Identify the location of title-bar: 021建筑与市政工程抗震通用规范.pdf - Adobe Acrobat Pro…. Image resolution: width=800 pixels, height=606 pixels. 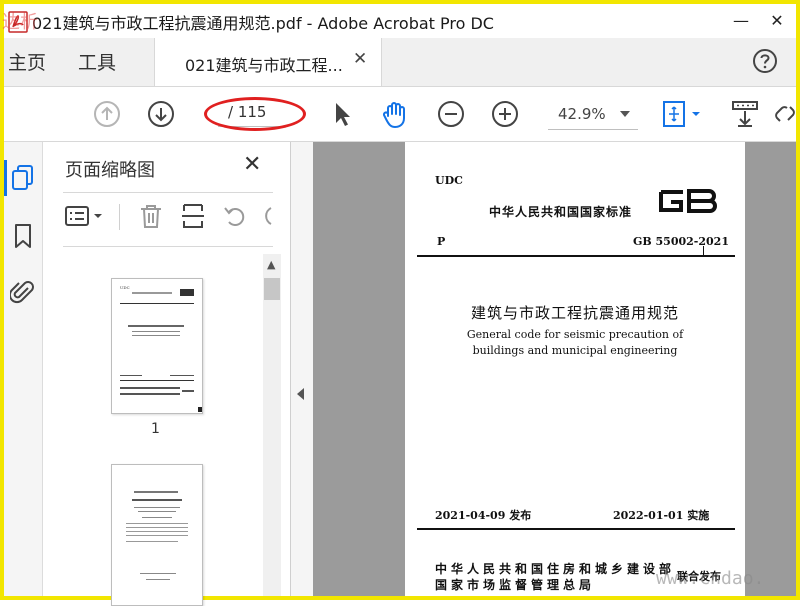
(400, 21).